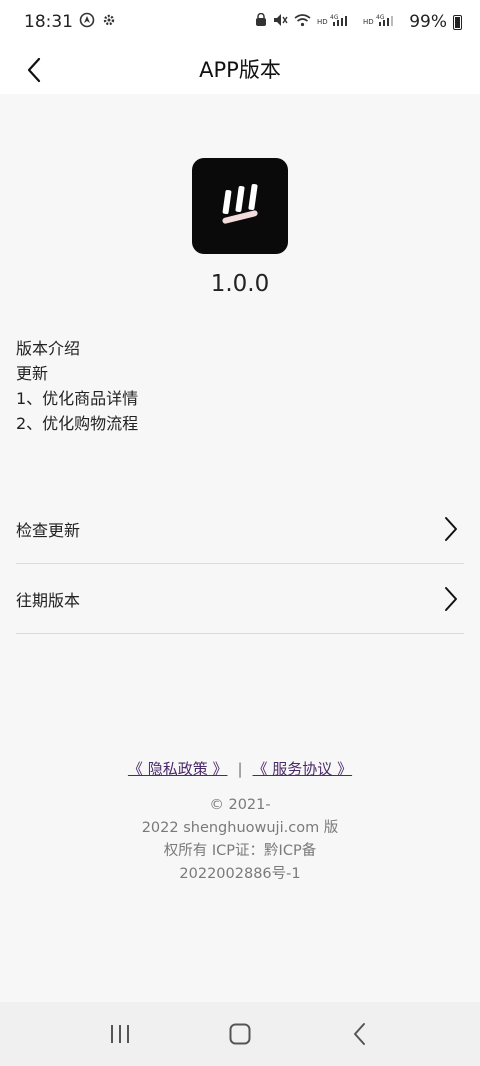 The height and width of the screenshot is (1066, 480). I want to click on status-bar: 18:31 HD 4G HD 4G 99%, so click(240, 22).